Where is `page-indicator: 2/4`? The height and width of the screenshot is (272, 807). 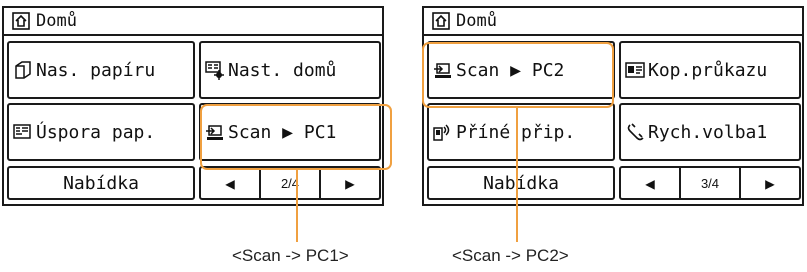 page-indicator: 2/4 is located at coordinates (290, 183).